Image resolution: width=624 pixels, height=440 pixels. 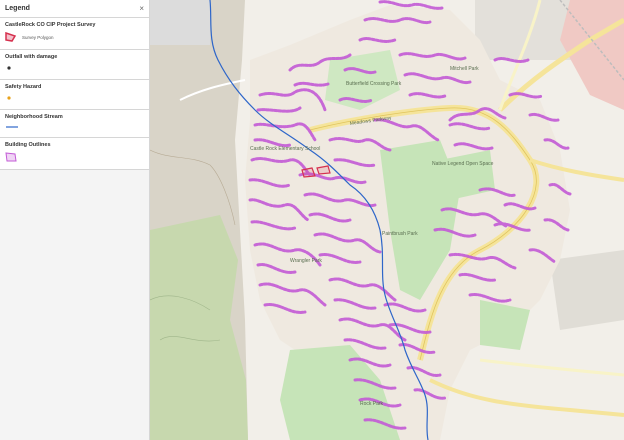 What do you see at coordinates (17, 8) in the screenshot?
I see `legend-title: Legend` at bounding box center [17, 8].